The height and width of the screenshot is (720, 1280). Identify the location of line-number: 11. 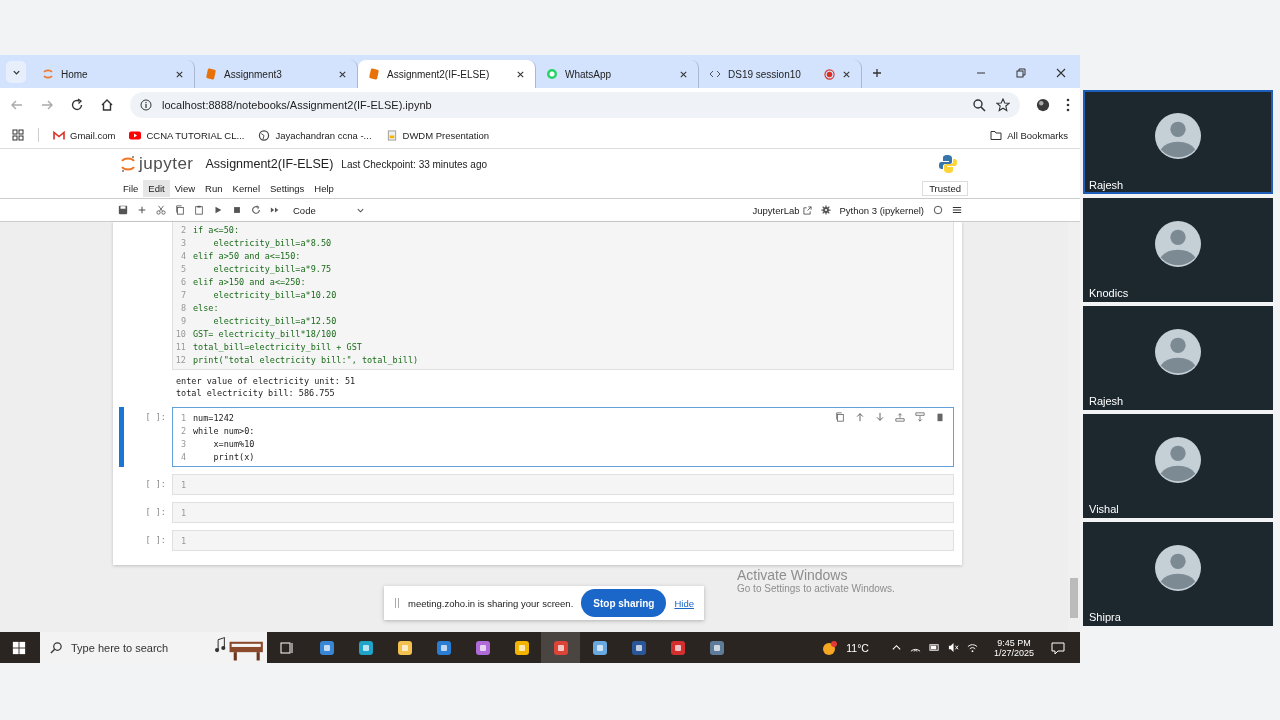
(180, 346).